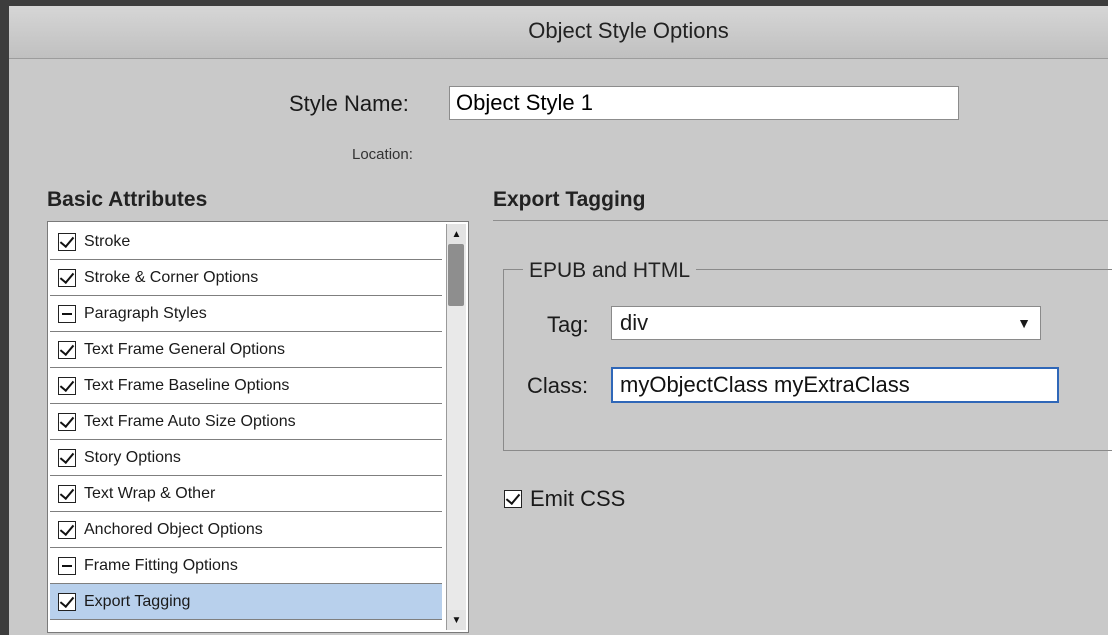 Image resolution: width=1112 pixels, height=635 pixels. Describe the element at coordinates (835, 385) in the screenshot. I see `class-input` at that location.